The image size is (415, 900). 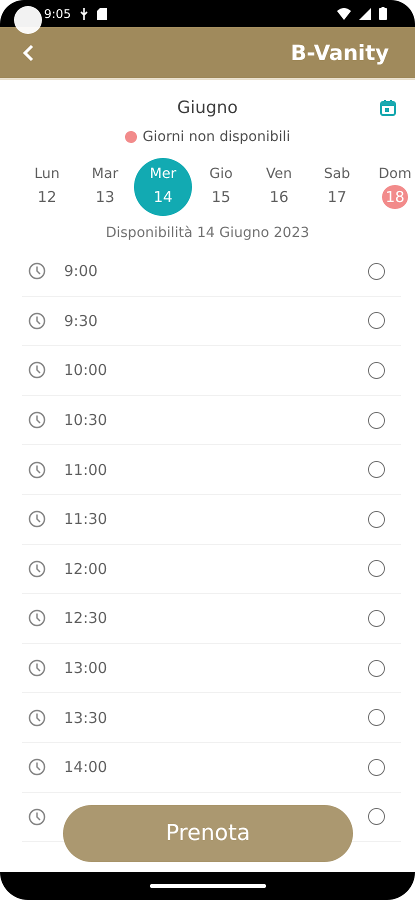 I want to click on time-slot-row: 12:00, so click(x=211, y=569).